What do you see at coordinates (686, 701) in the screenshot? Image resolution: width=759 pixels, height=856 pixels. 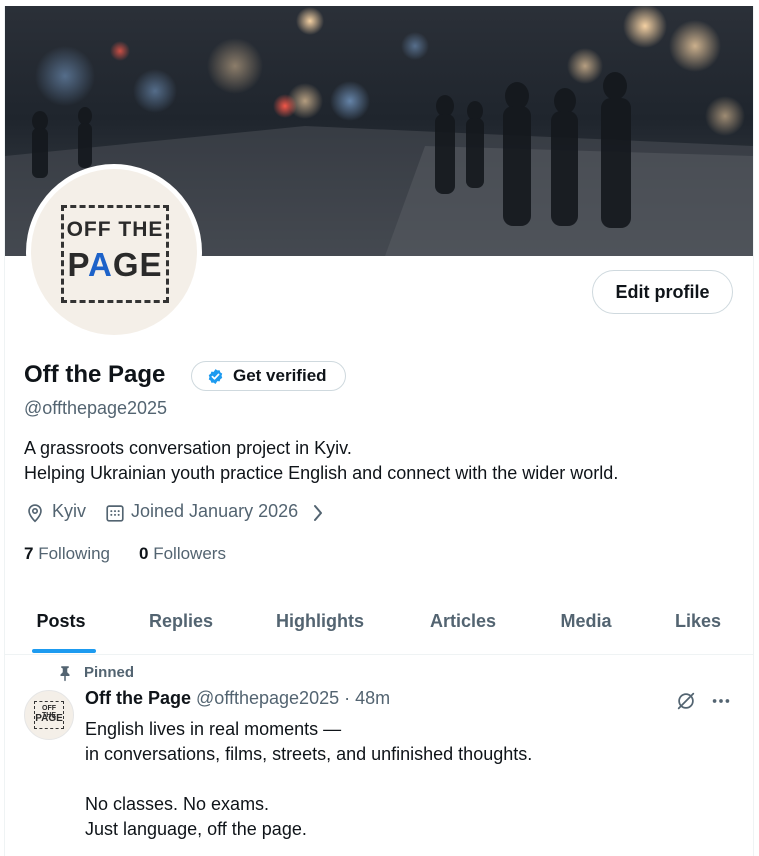 I see `grok-icon` at bounding box center [686, 701].